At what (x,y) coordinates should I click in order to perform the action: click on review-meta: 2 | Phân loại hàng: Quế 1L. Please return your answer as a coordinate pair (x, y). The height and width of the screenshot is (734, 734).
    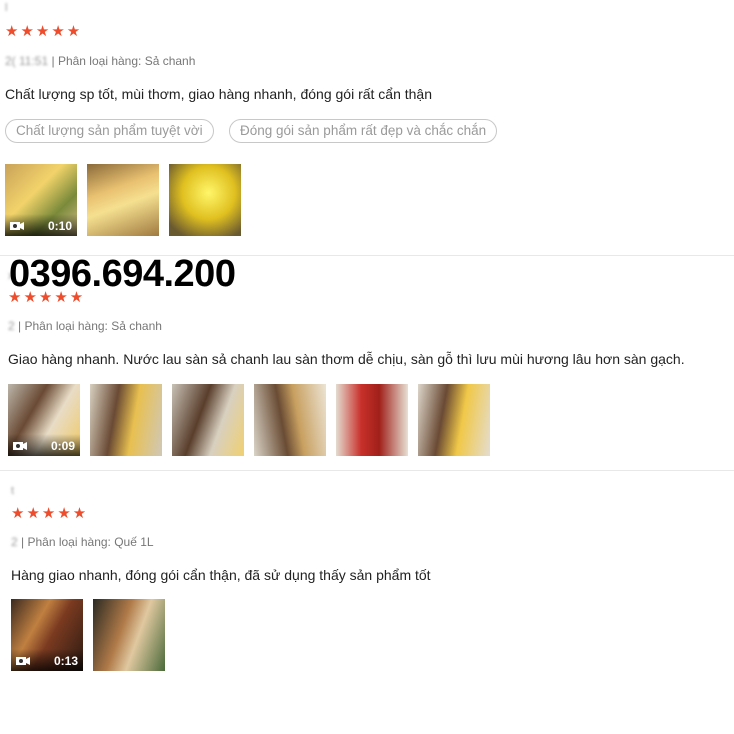
    Looking at the image, I should click on (82, 542).